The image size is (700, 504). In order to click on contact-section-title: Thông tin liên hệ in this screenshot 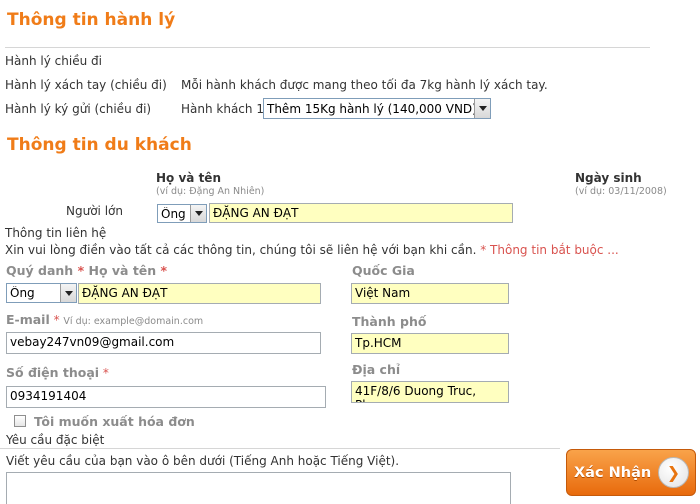, I will do `click(56, 233)`.